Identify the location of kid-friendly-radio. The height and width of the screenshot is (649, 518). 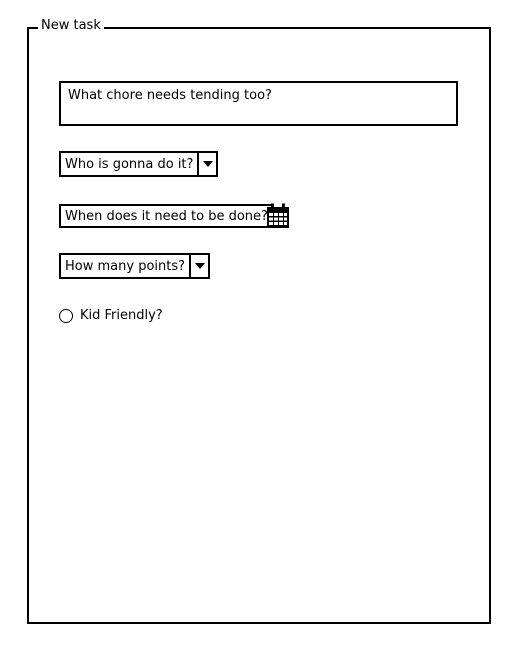
(66, 316).